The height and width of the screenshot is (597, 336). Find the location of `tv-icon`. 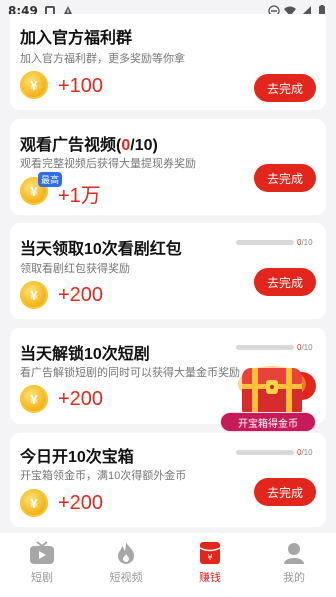

tv-icon is located at coordinates (42, 552).